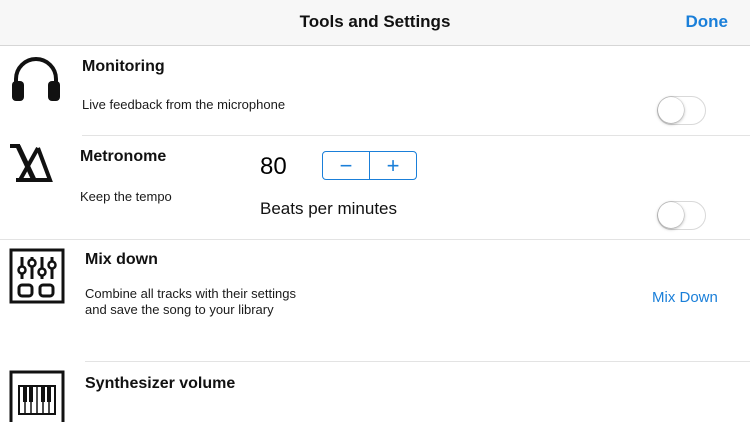  What do you see at coordinates (707, 22) in the screenshot?
I see `done-button: Done` at bounding box center [707, 22].